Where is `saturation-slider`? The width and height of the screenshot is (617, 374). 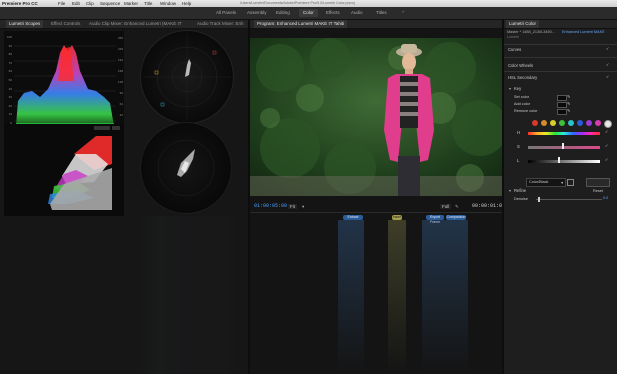
saturation-slider is located at coordinates (564, 147).